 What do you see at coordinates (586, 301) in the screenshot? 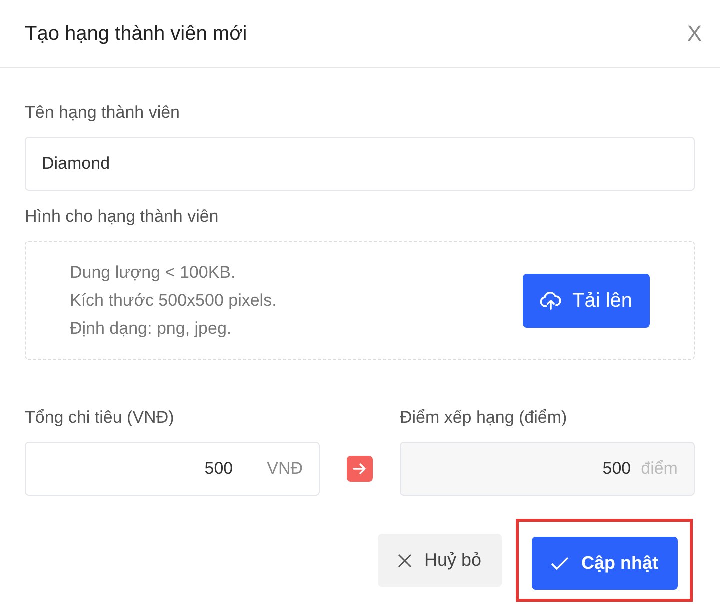
I see `upload-button: Tải lên` at bounding box center [586, 301].